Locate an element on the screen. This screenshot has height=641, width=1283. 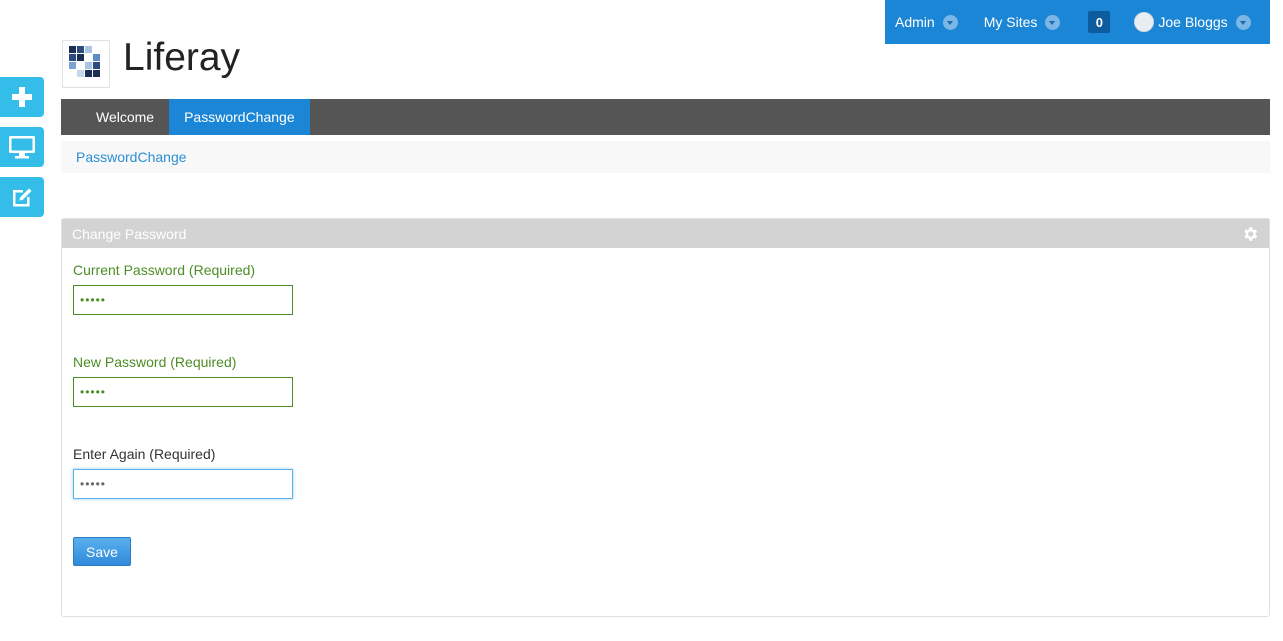
breadcrumb-item: PasswordChange is located at coordinates (131, 157).